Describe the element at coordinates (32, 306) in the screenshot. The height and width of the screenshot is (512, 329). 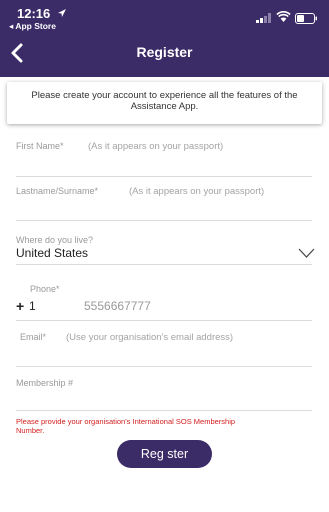
I see `country-code-input: 1` at that location.